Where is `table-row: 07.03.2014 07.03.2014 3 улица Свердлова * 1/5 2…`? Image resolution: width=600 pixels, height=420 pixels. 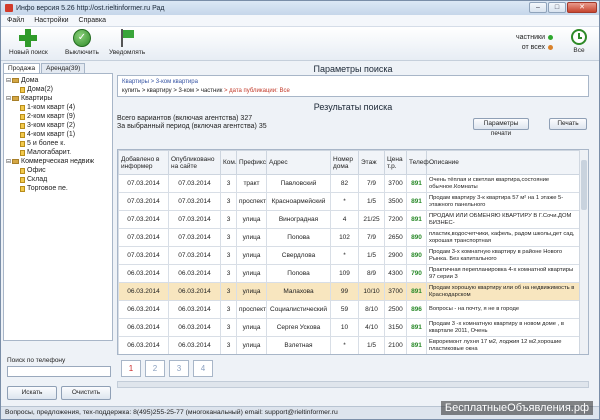 table-row: 07.03.2014 07.03.2014 3 улица Свердлова * 1/5 2… is located at coordinates (349, 255).